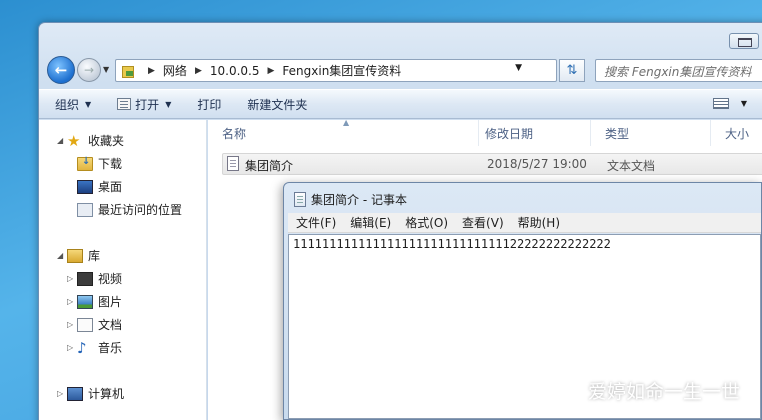 This screenshot has height=420, width=762. I want to click on nav-label: 计算机, so click(106, 394).